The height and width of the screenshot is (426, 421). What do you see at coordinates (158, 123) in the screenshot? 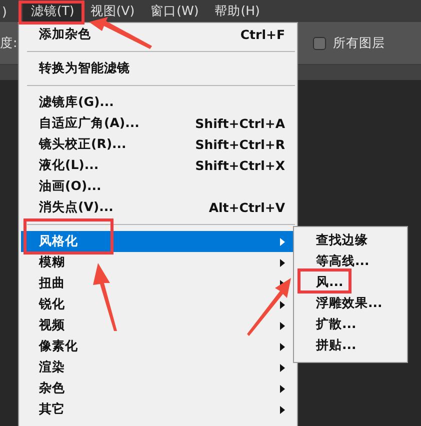
I see `menu-item: 自适应广角(A)... Shift+Ctrl+A` at bounding box center [158, 123].